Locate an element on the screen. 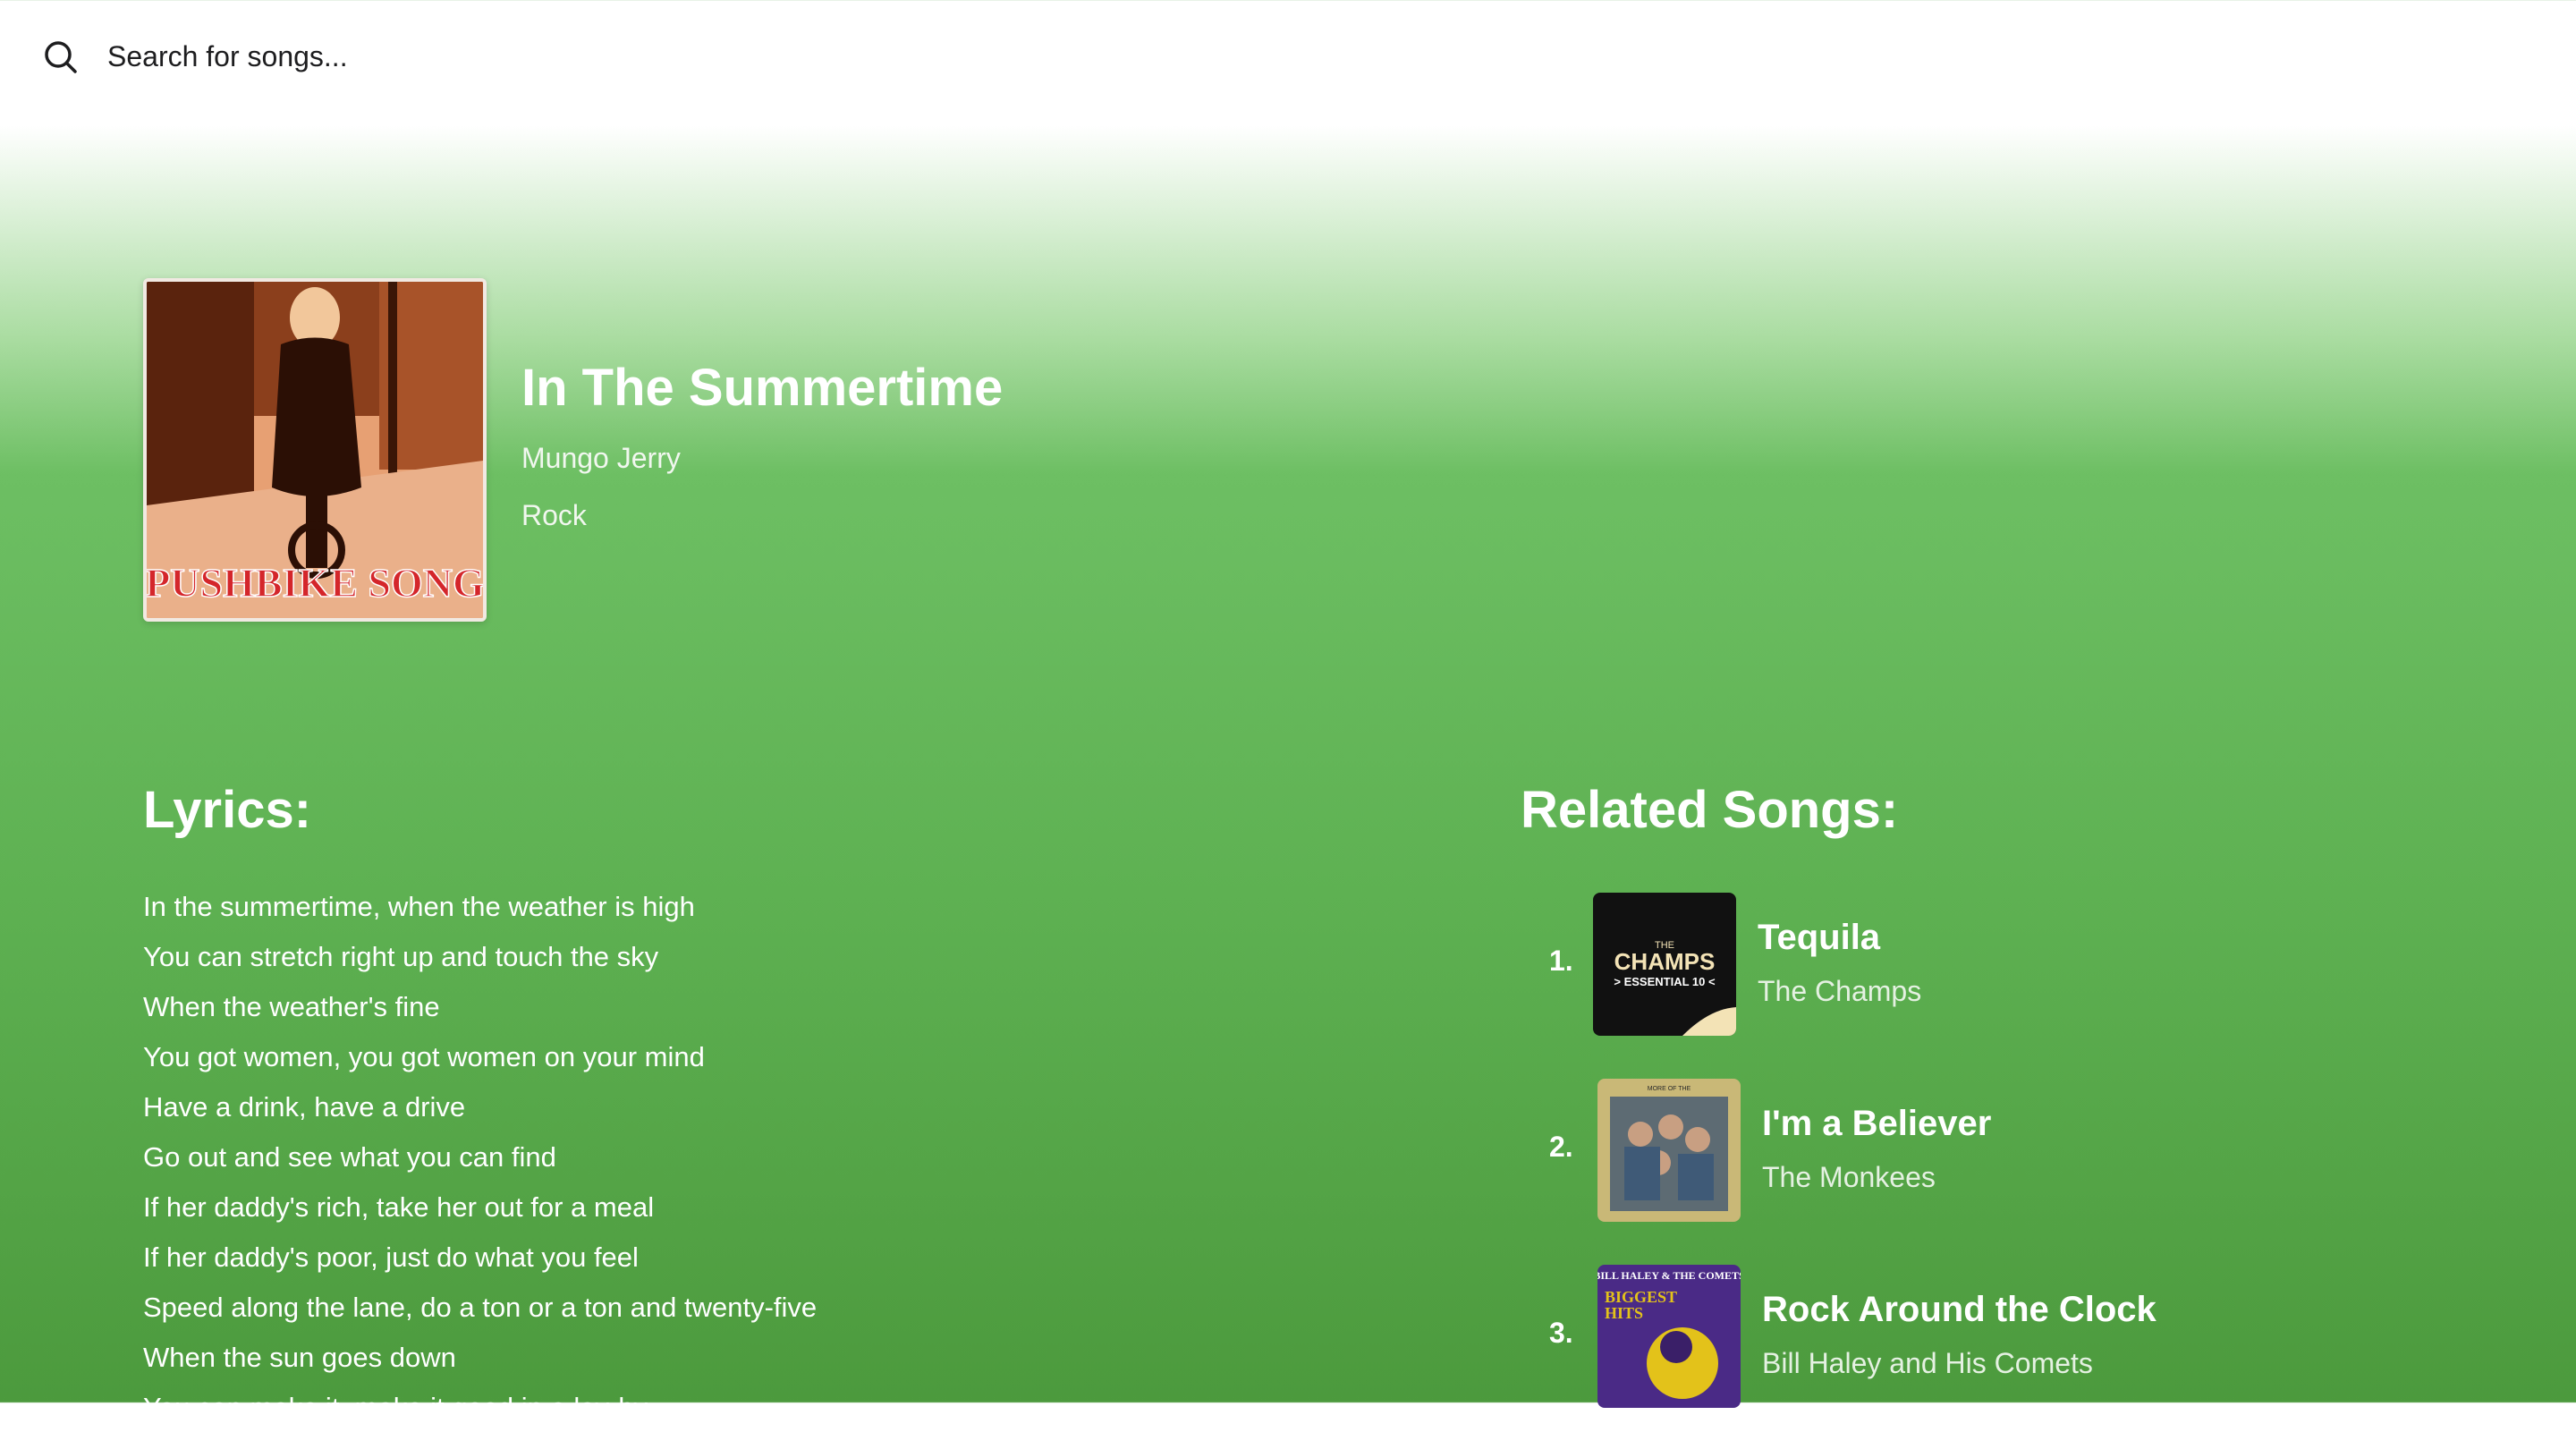 The height and width of the screenshot is (1449, 2576). related-song-cover: MORE OF THE is located at coordinates (1669, 1150).